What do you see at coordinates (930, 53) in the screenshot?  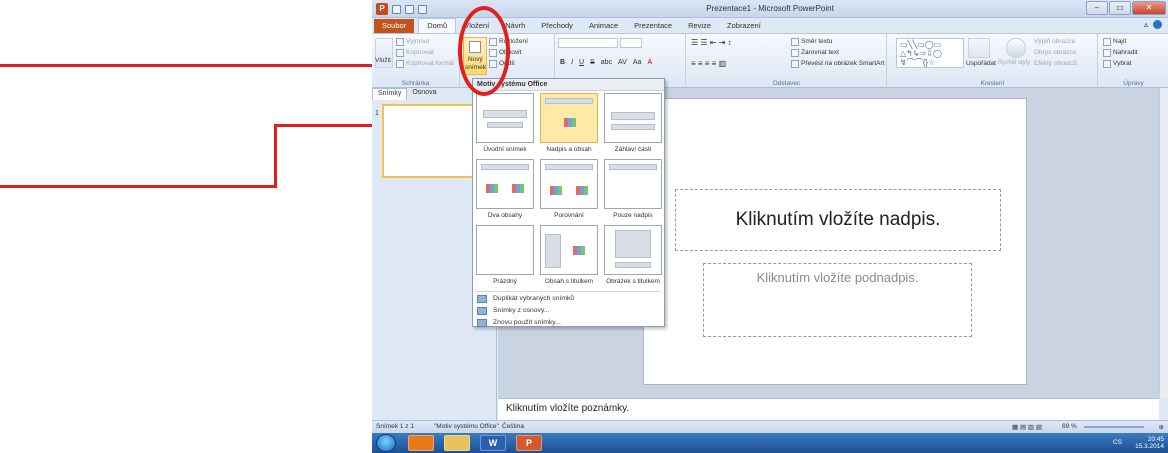 I see `shapes-gallery: ▭╲╲▭◯▭ △↰↳⇨⇩◯ ↯⌒⌒{}☆` at bounding box center [930, 53].